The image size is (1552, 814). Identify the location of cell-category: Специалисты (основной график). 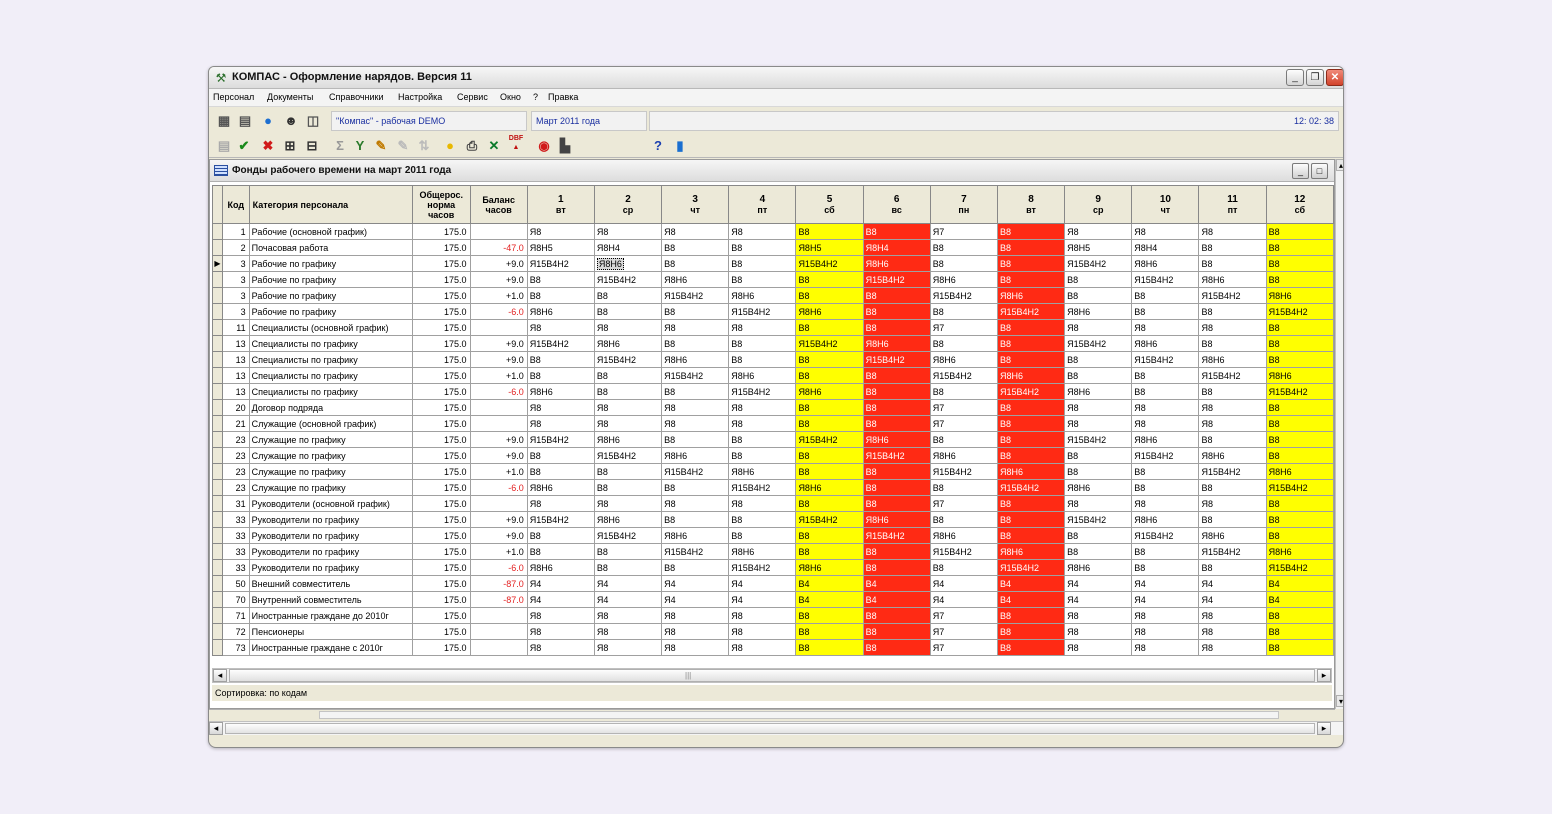
(330, 327).